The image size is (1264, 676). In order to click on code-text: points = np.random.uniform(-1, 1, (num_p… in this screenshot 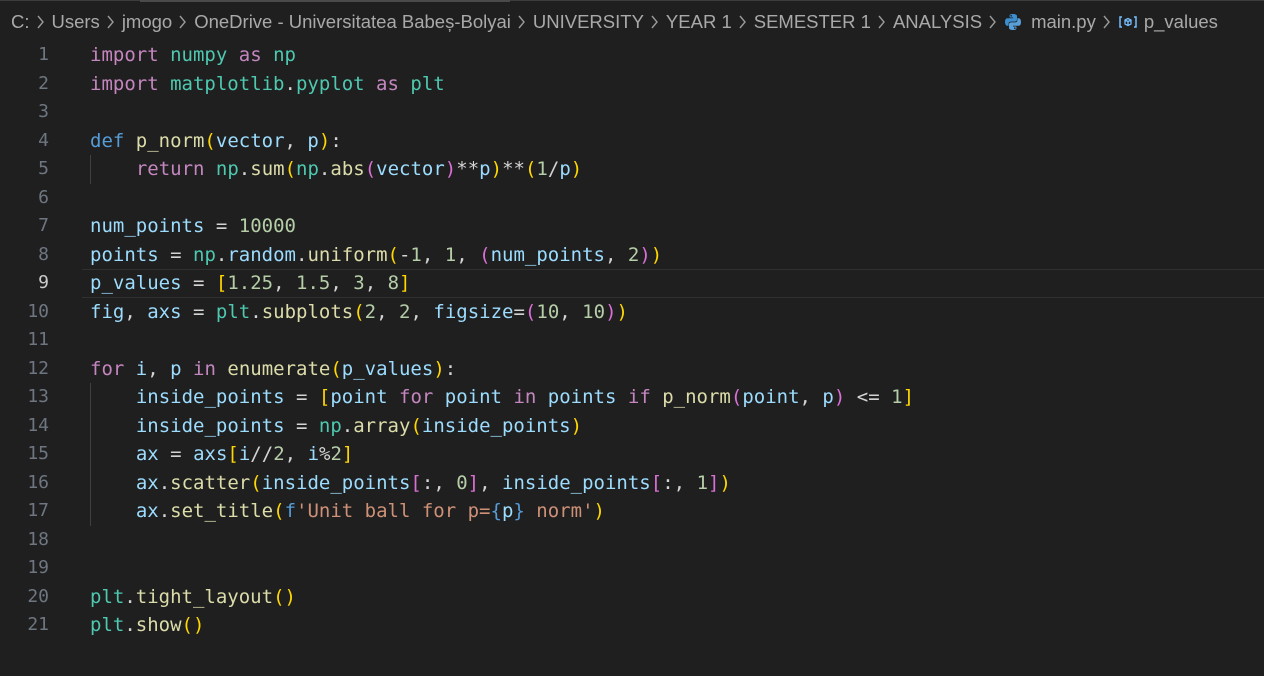, I will do `click(376, 255)`.